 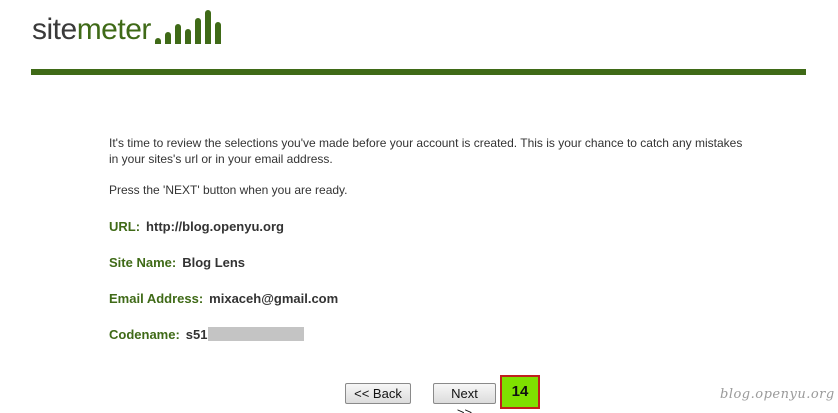 I want to click on codename-label: Codename:, so click(x=144, y=334).